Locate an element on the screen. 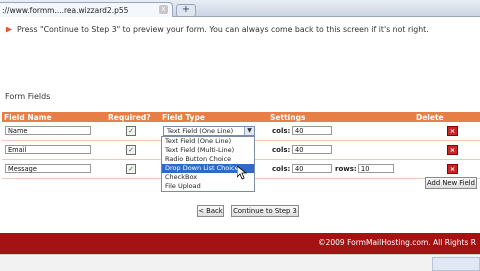 This screenshot has height=271, width=480. new-tab-button: + is located at coordinates (186, 10).